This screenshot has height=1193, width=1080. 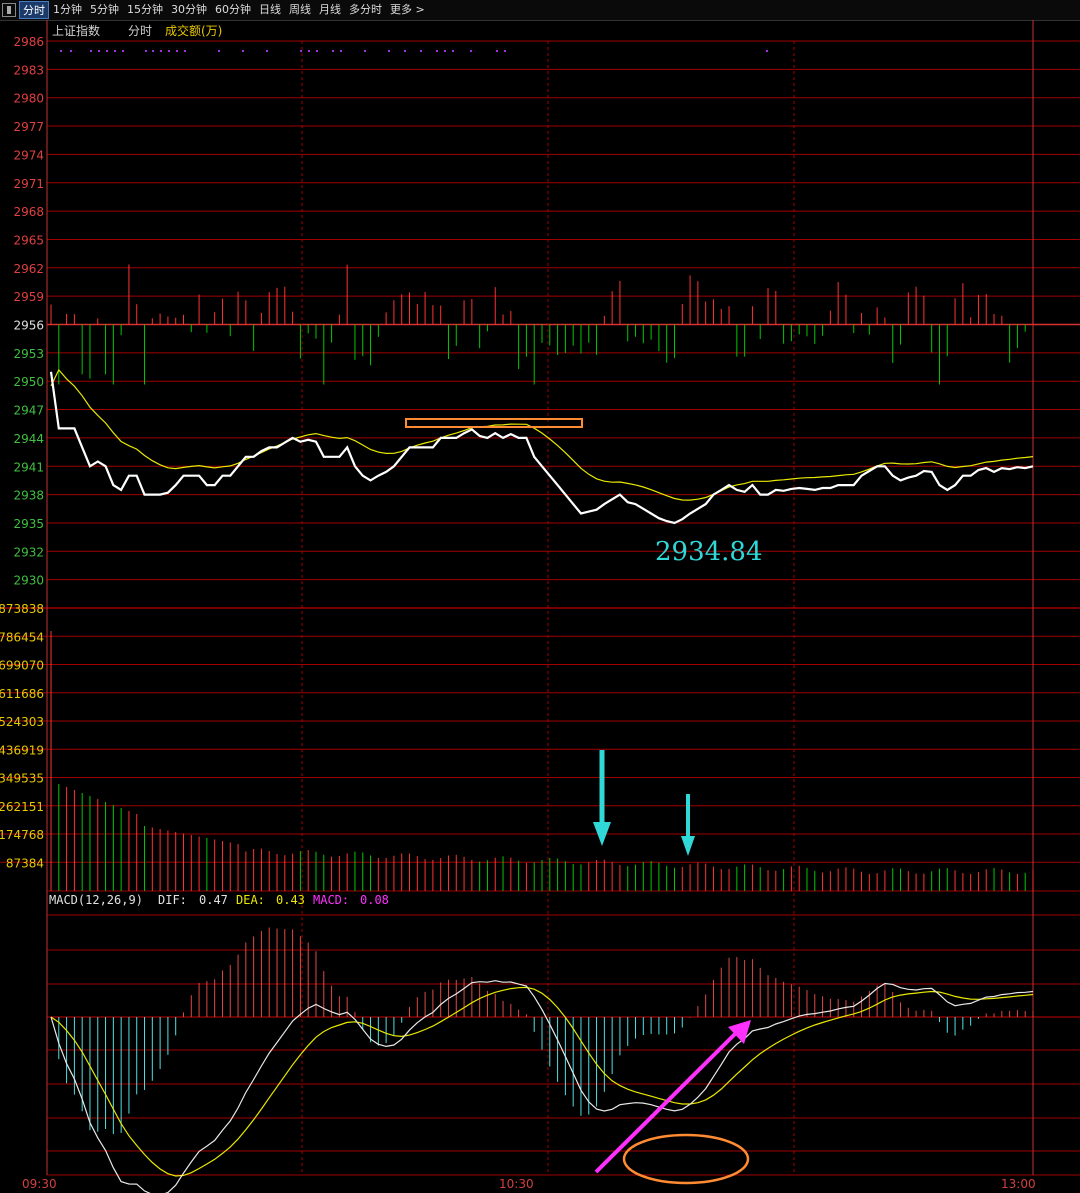 I want to click on price-tick: 2971, so click(x=28, y=184).